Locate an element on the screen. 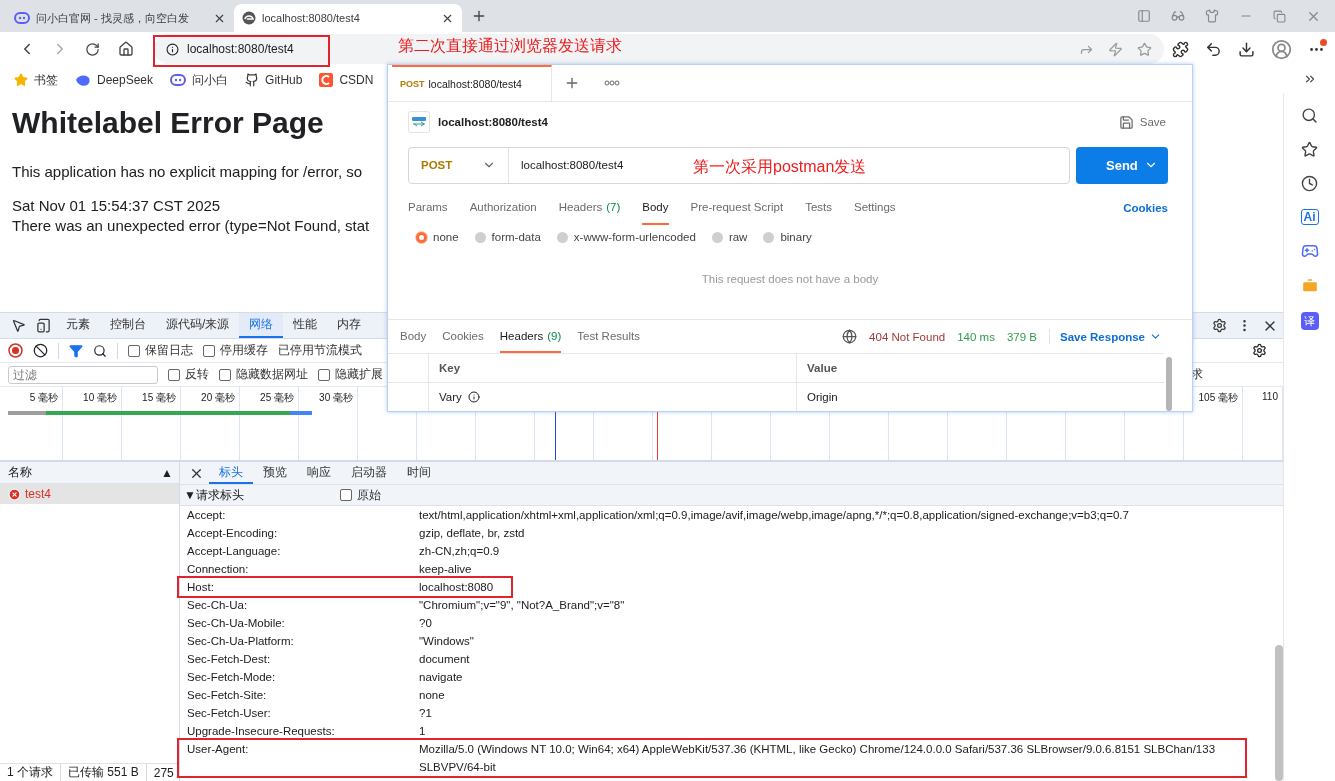 Image resolution: width=1335 pixels, height=781 pixels. checkbox-label: 保留日志 is located at coordinates (160, 350).